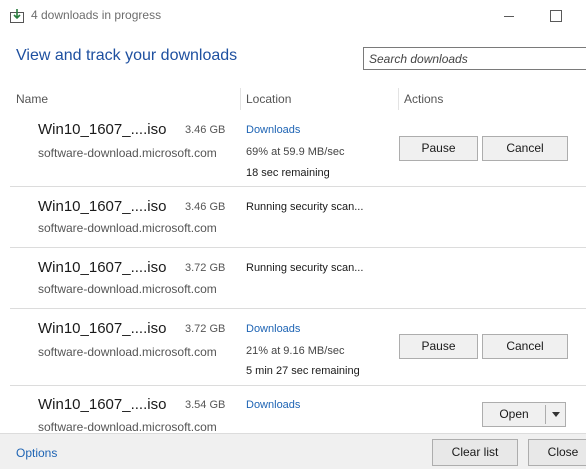 This screenshot has height=469, width=586. I want to click on file-size: 3.54 GB, so click(205, 405).